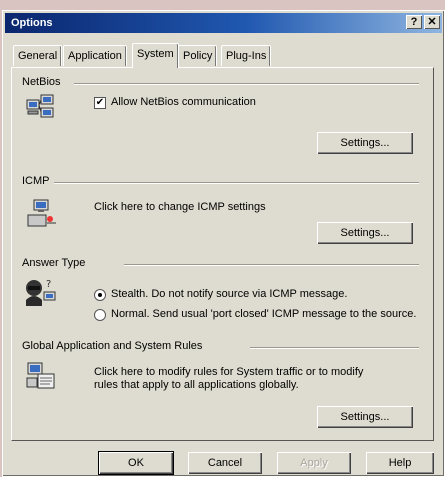 The width and height of the screenshot is (445, 477). I want to click on answer-type-group-title: Answer Type, so click(54, 263).